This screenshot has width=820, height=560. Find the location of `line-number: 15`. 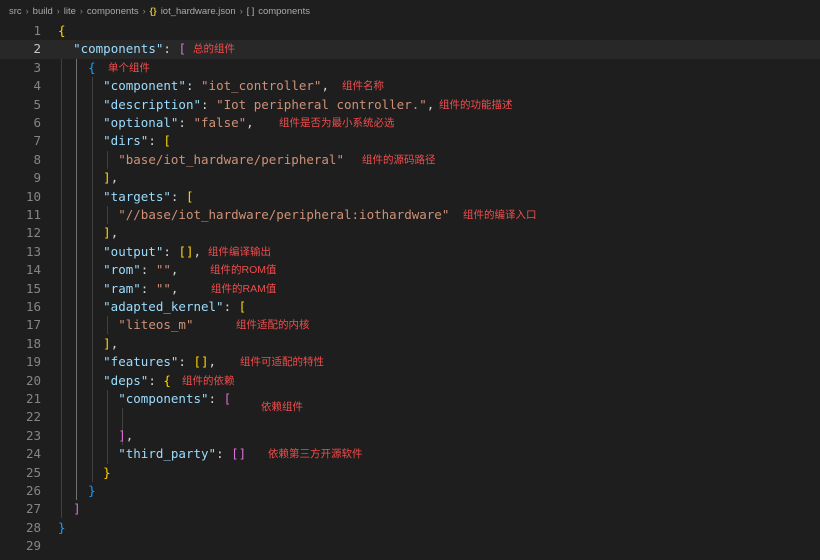

line-number: 15 is located at coordinates (33, 288).